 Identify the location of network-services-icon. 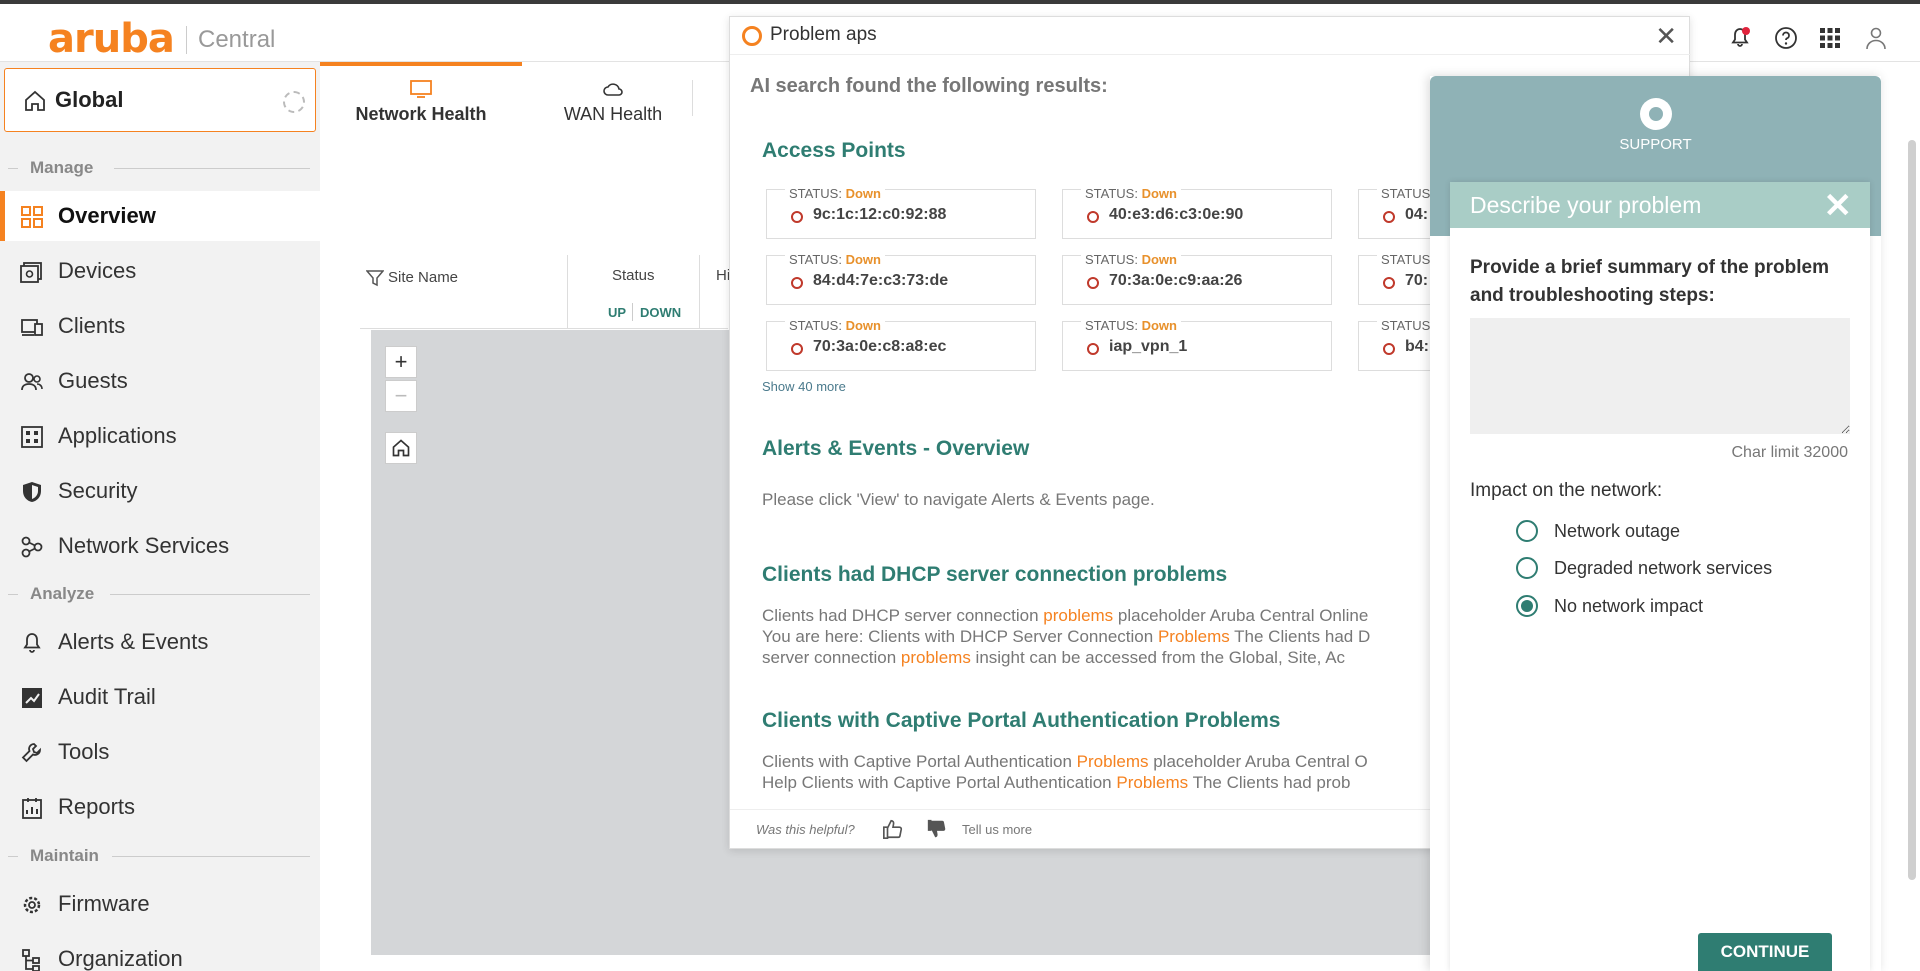
(32, 547).